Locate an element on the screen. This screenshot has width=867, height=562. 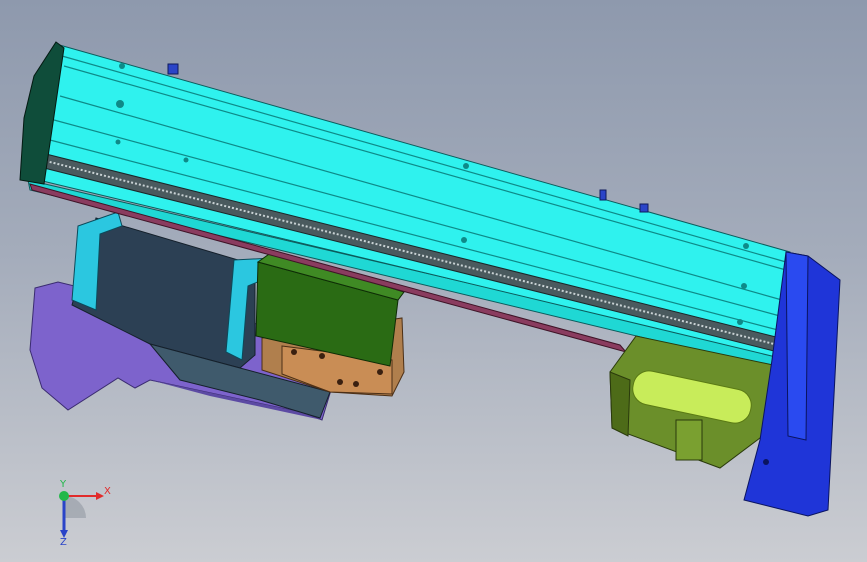
motor-housing-side is located at coordinates (620, 404).